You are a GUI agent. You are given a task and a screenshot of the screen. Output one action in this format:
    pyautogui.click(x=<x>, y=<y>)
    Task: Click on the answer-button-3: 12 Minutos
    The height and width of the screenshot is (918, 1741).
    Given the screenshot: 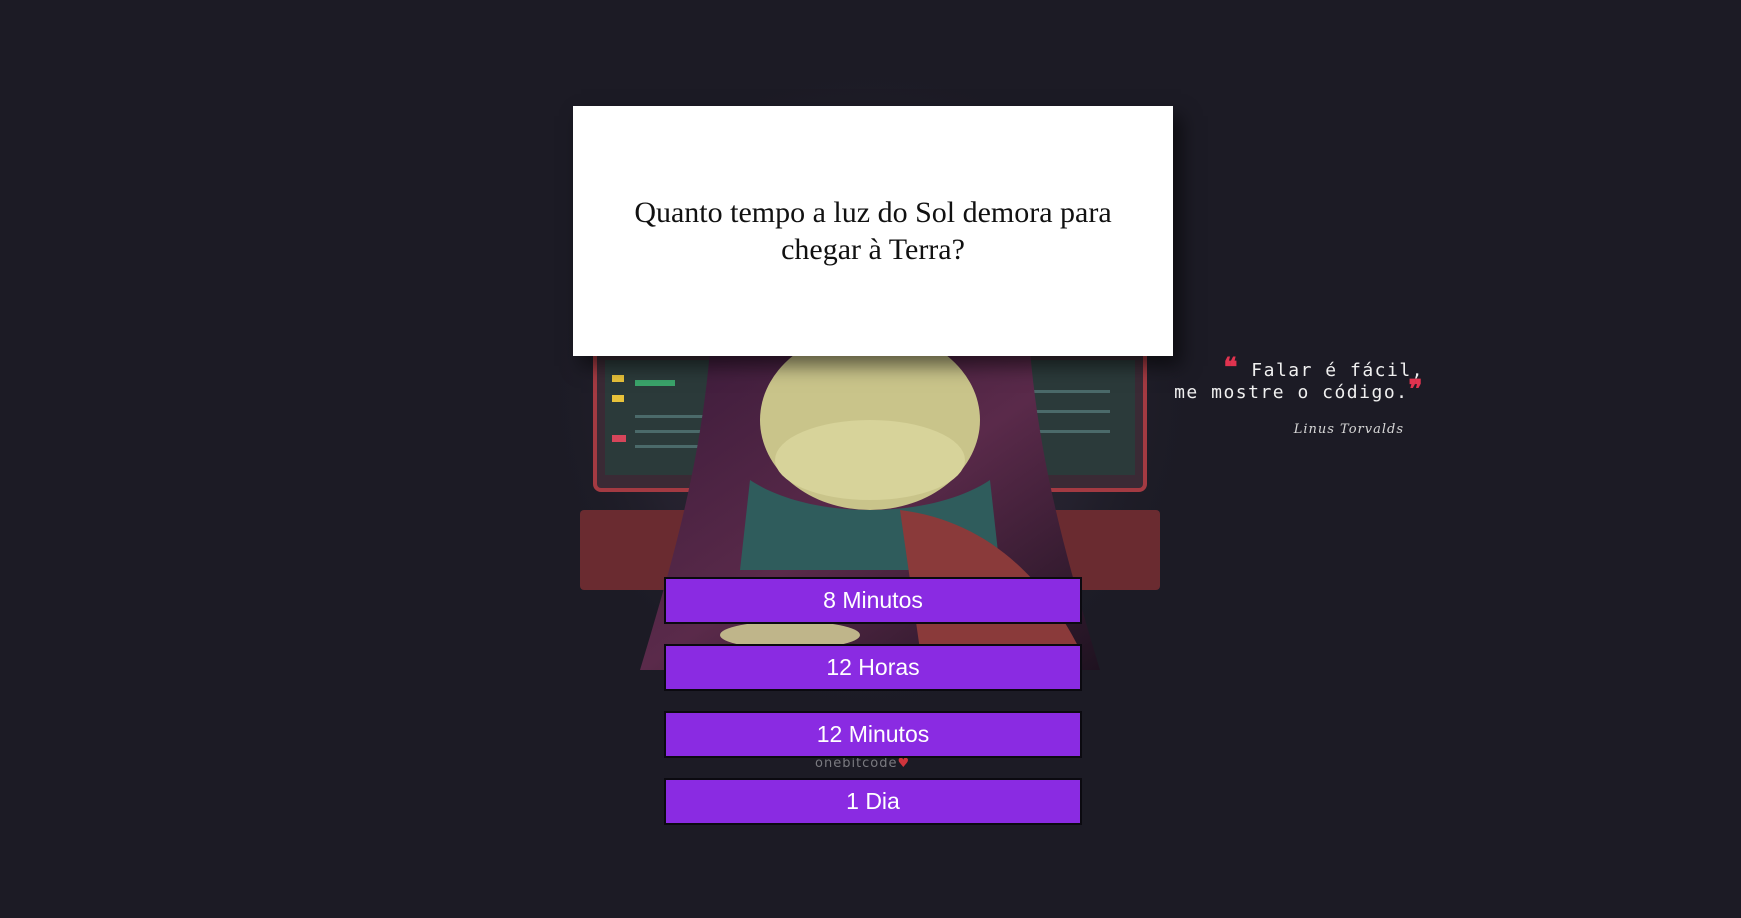 What is the action you would take?
    pyautogui.click(x=873, y=734)
    